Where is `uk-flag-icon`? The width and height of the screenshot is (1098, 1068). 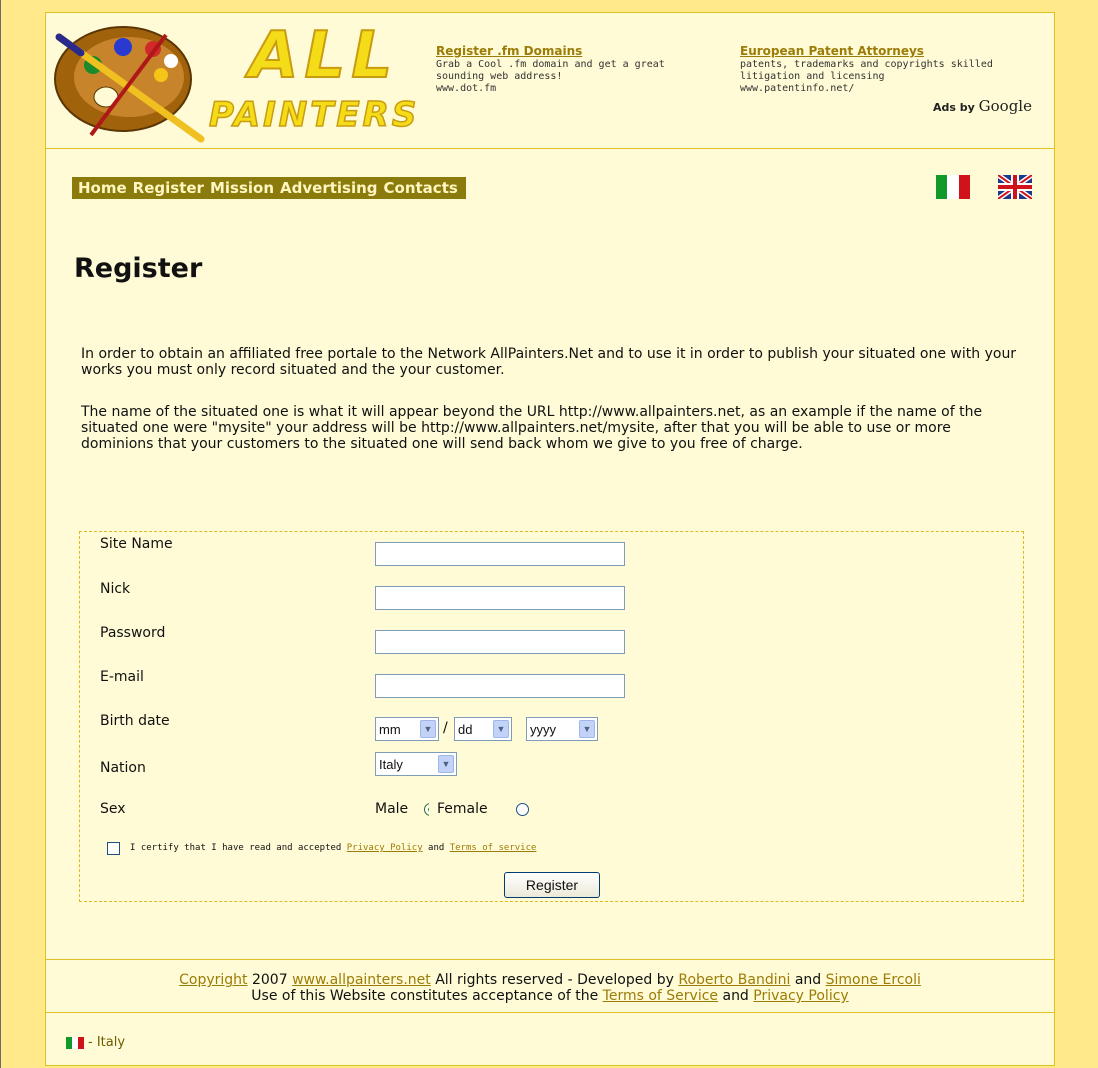
uk-flag-icon is located at coordinates (1015, 187).